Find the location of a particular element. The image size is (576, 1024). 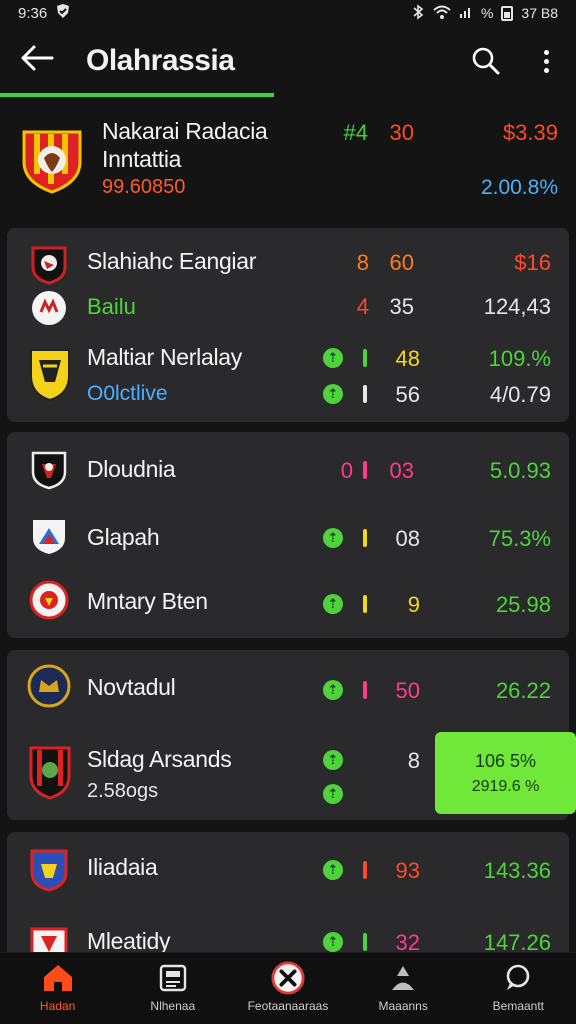

list-item: Slahiahc Eangiar 8 60 $16 is located at coordinates (288, 265).